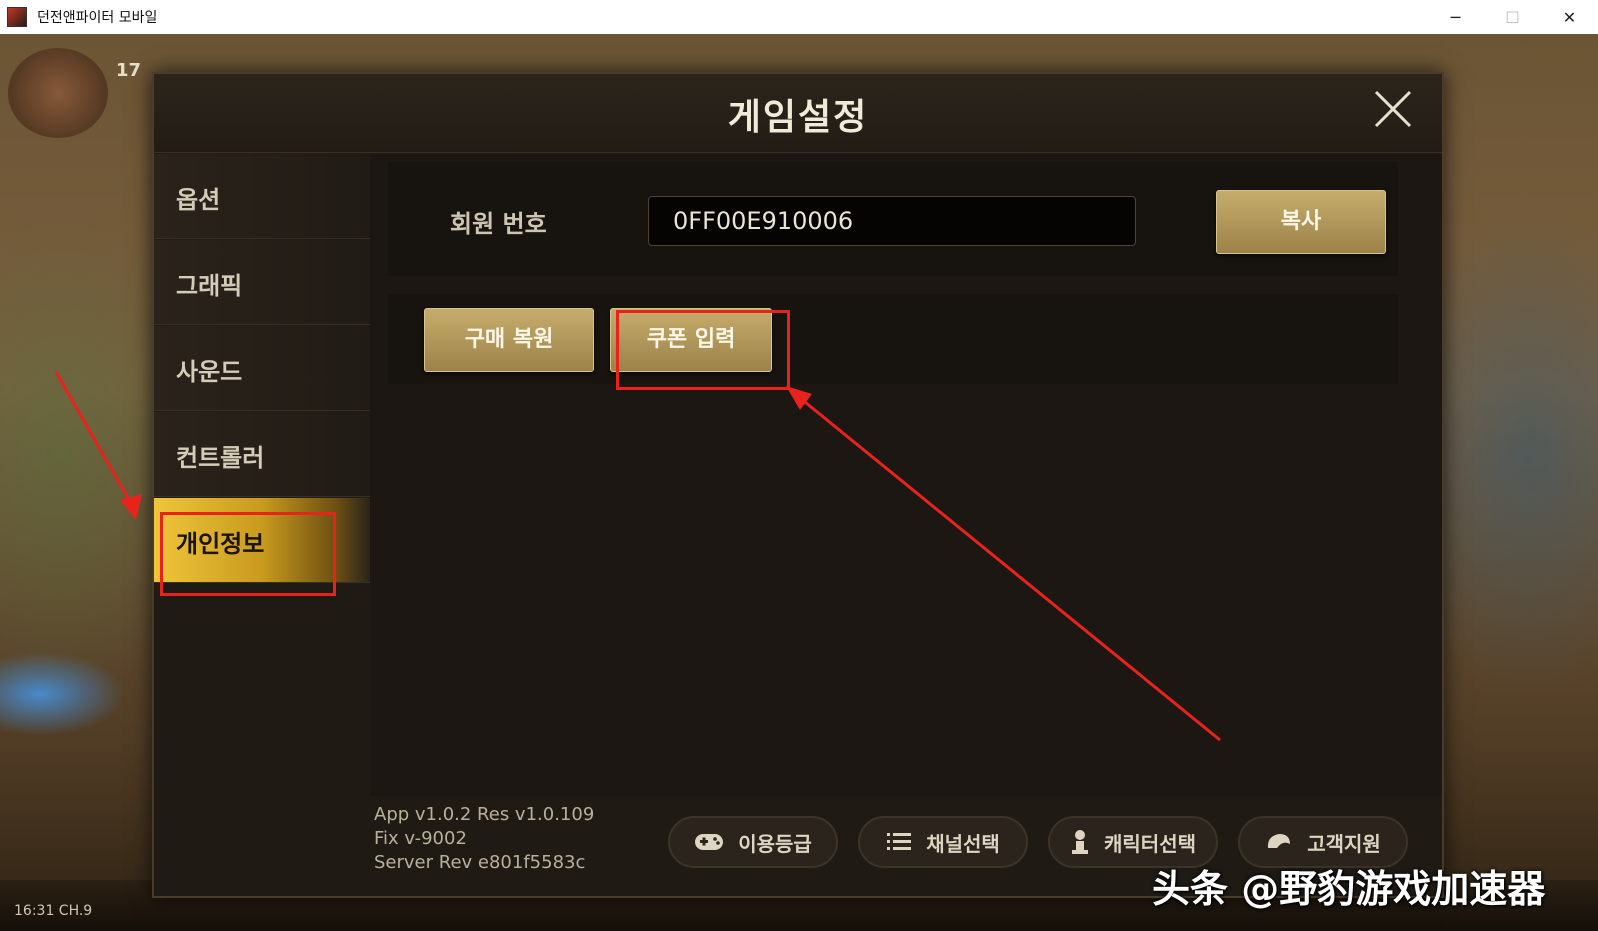 The width and height of the screenshot is (1598, 931). I want to click on gamepad-icon, so click(709, 842).